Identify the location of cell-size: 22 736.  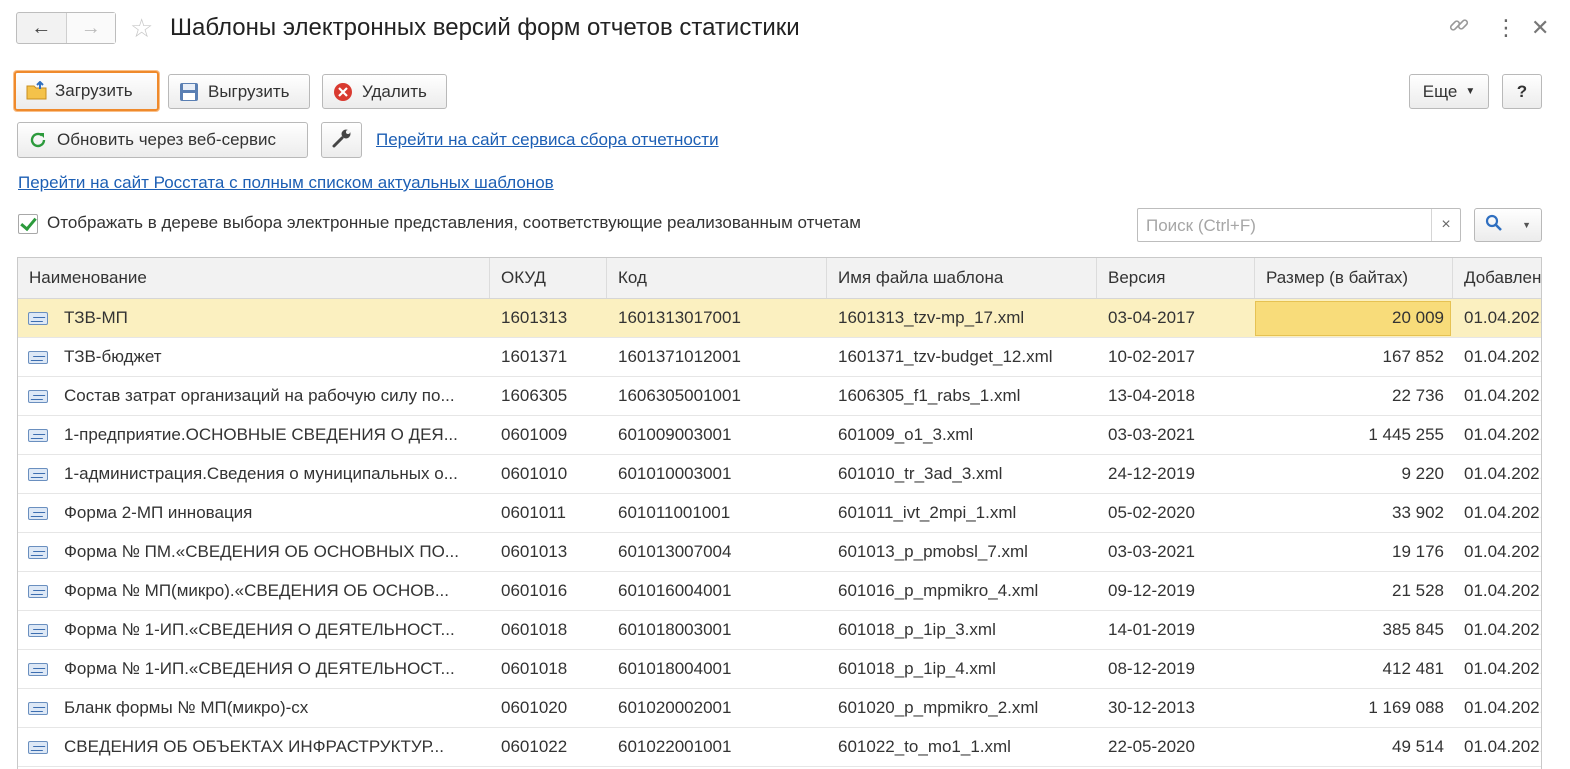
(1418, 395).